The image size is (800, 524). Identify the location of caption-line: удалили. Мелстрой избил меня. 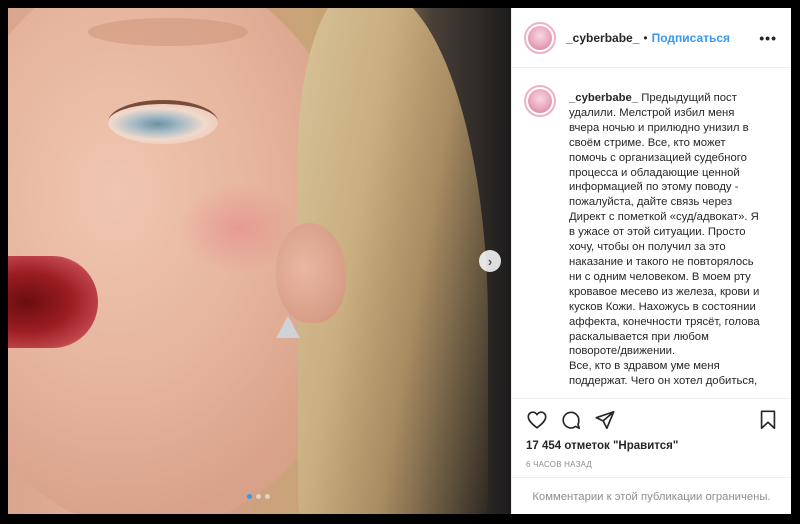
(652, 112).